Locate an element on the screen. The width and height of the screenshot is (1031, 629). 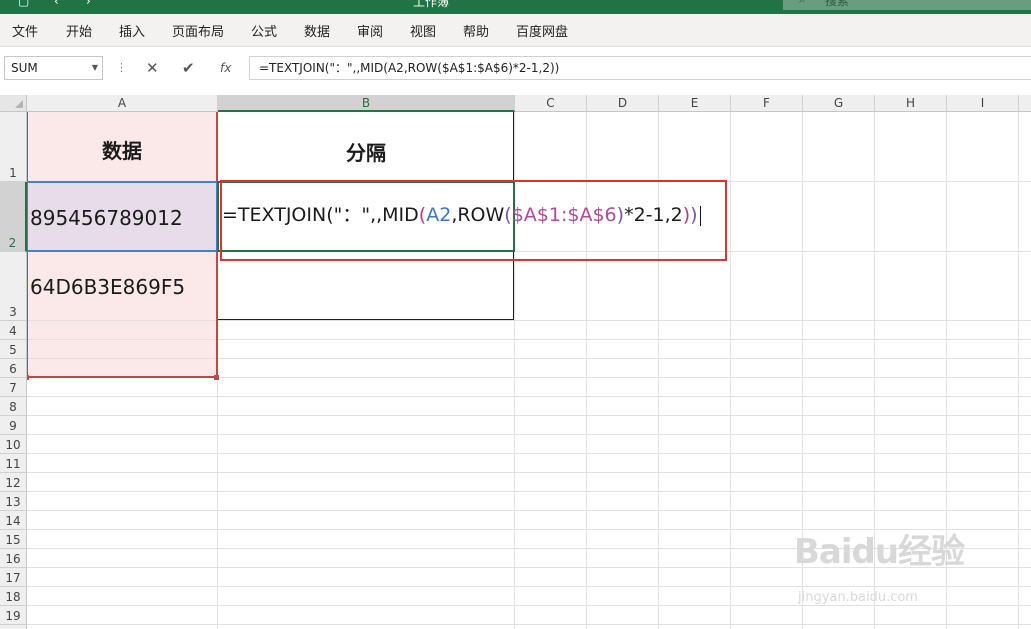
cell-a1: 数据 is located at coordinates (122, 149).